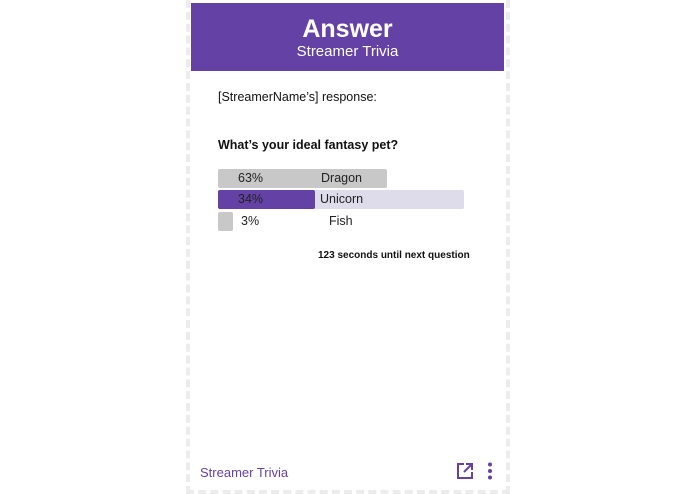 The width and height of the screenshot is (695, 494). I want to click on countdown-timer: 123 seconds until next question, so click(394, 255).